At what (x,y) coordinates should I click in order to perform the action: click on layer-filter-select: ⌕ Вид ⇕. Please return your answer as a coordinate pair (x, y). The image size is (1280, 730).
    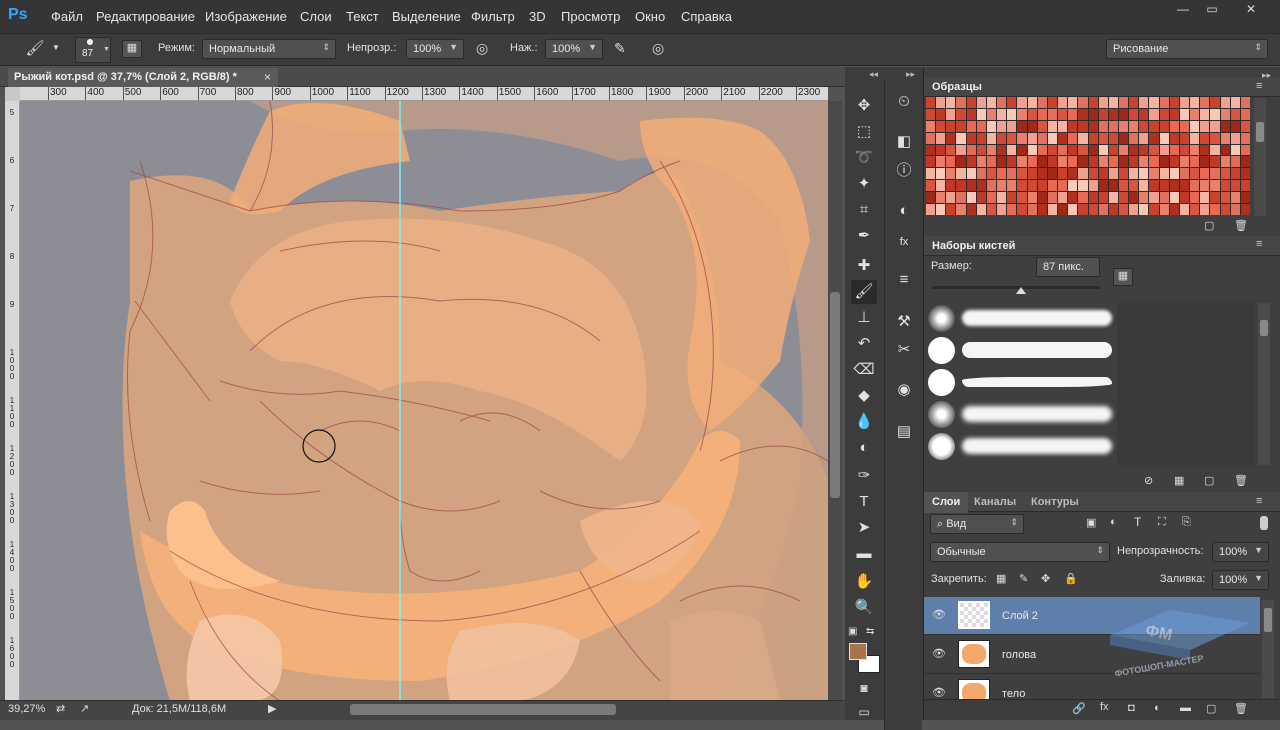
    Looking at the image, I should click on (977, 524).